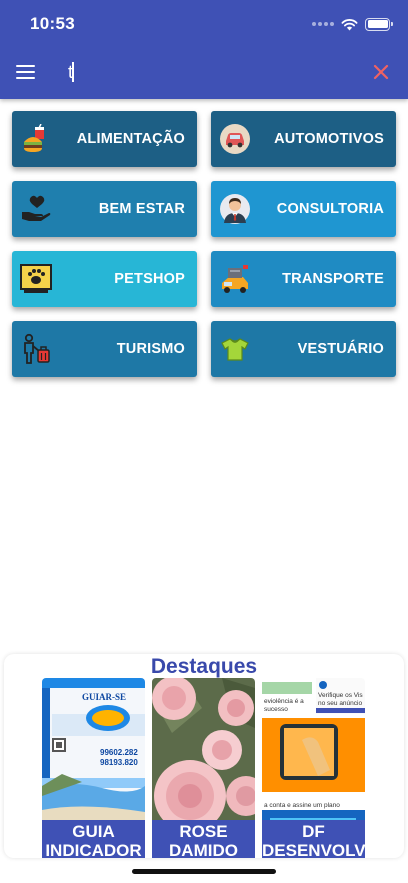 The width and height of the screenshot is (408, 883). What do you see at coordinates (149, 279) in the screenshot?
I see `category-label: PETSHOP` at bounding box center [149, 279].